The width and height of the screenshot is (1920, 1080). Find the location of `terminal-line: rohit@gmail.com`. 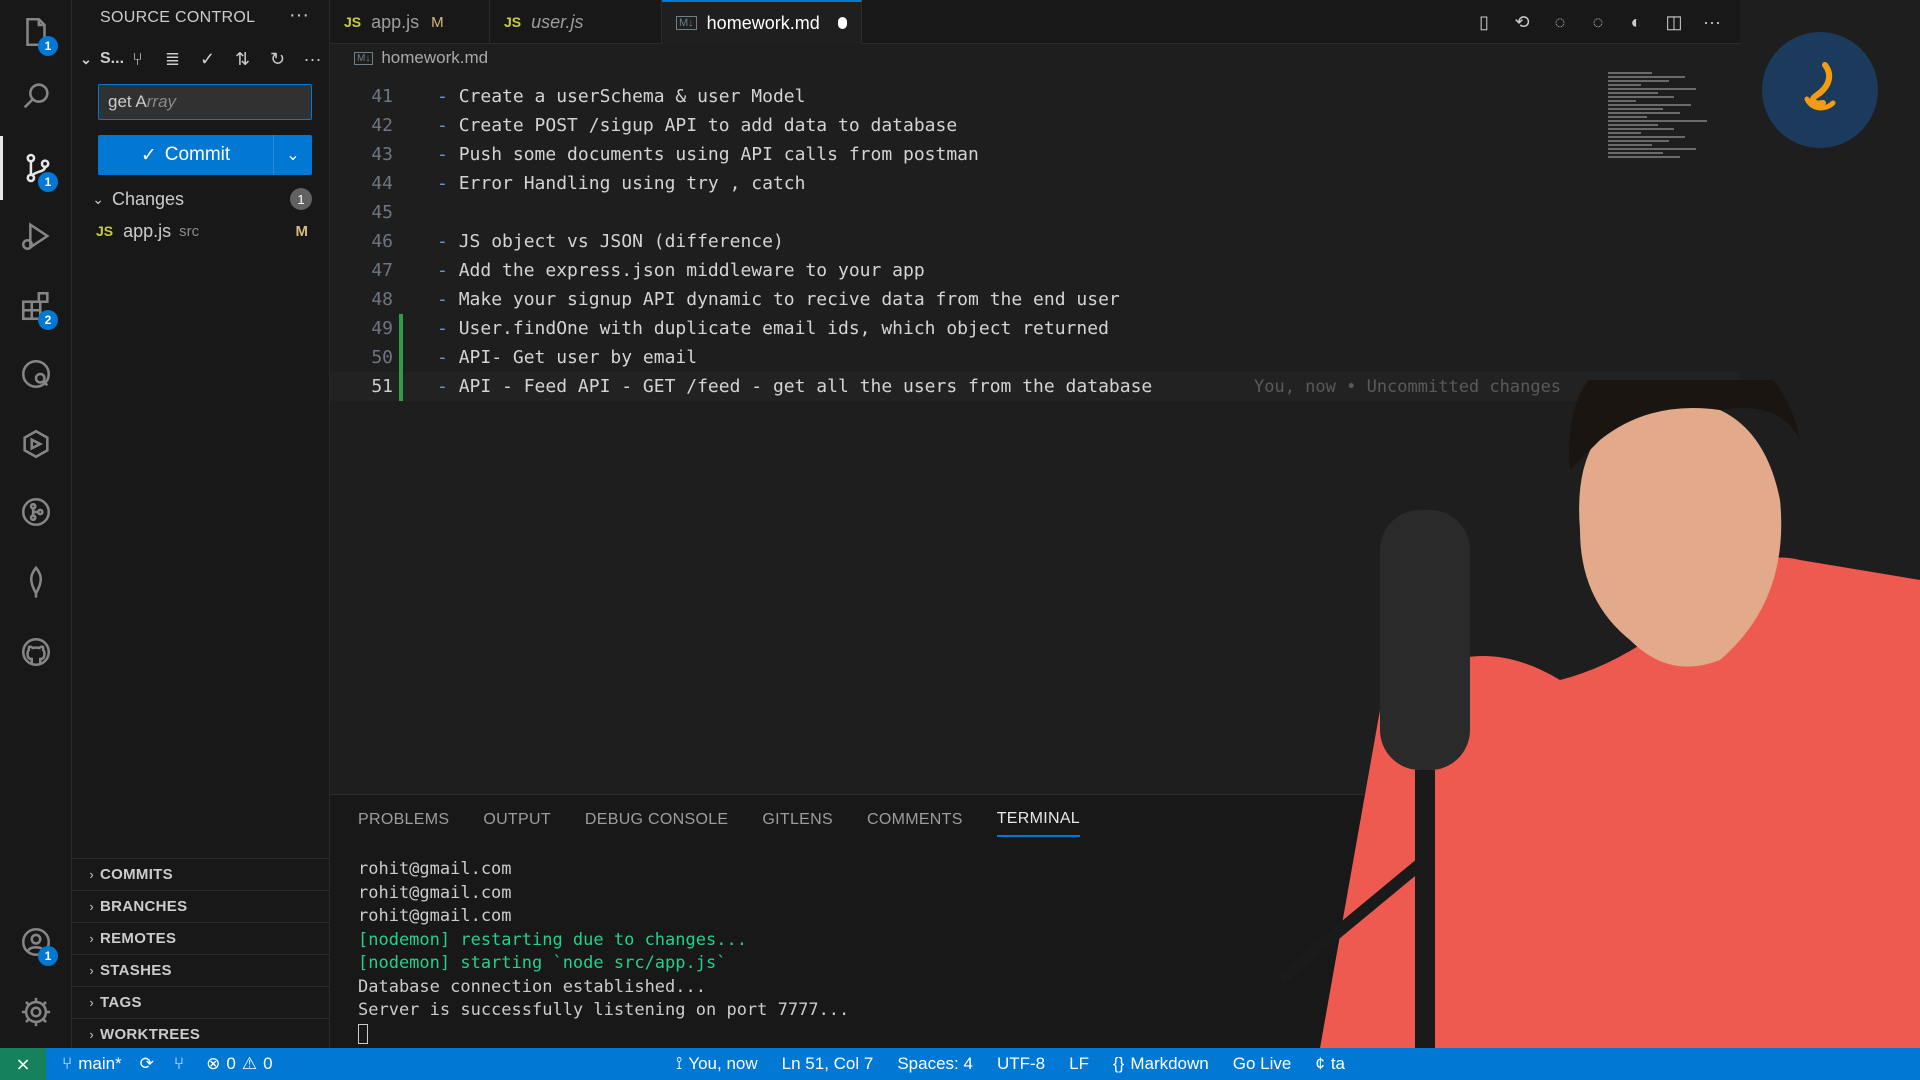

terminal-line: rohit@gmail.com is located at coordinates (435, 916).